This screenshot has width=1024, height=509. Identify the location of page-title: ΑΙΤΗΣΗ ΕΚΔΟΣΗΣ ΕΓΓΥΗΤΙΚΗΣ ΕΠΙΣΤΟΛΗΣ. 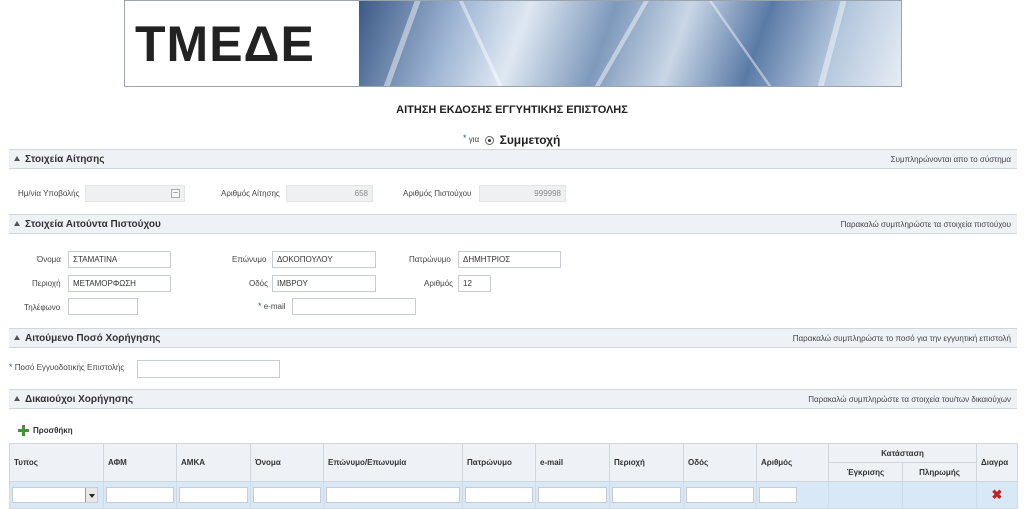
(512, 110).